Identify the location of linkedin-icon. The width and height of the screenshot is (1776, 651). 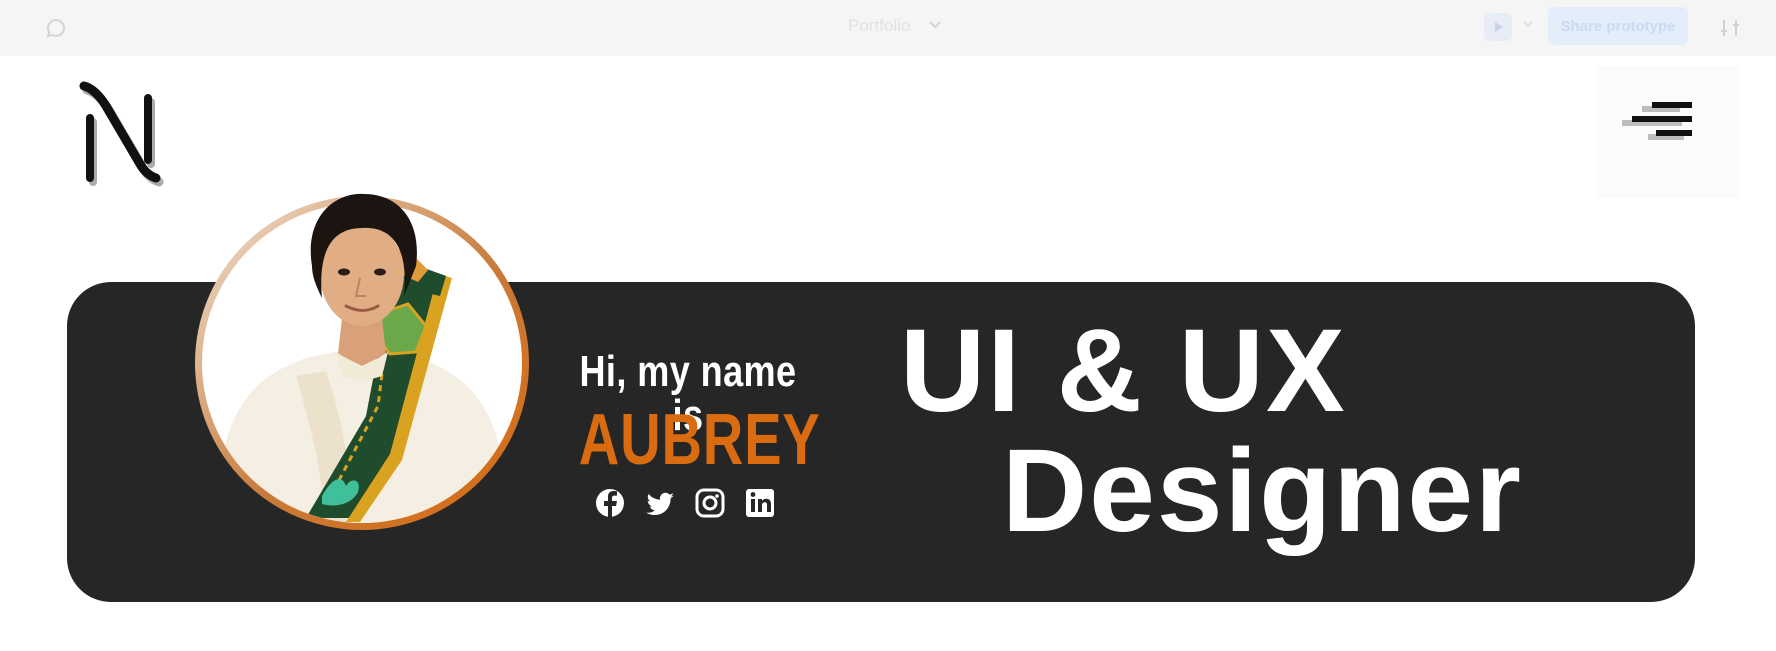
(760, 503).